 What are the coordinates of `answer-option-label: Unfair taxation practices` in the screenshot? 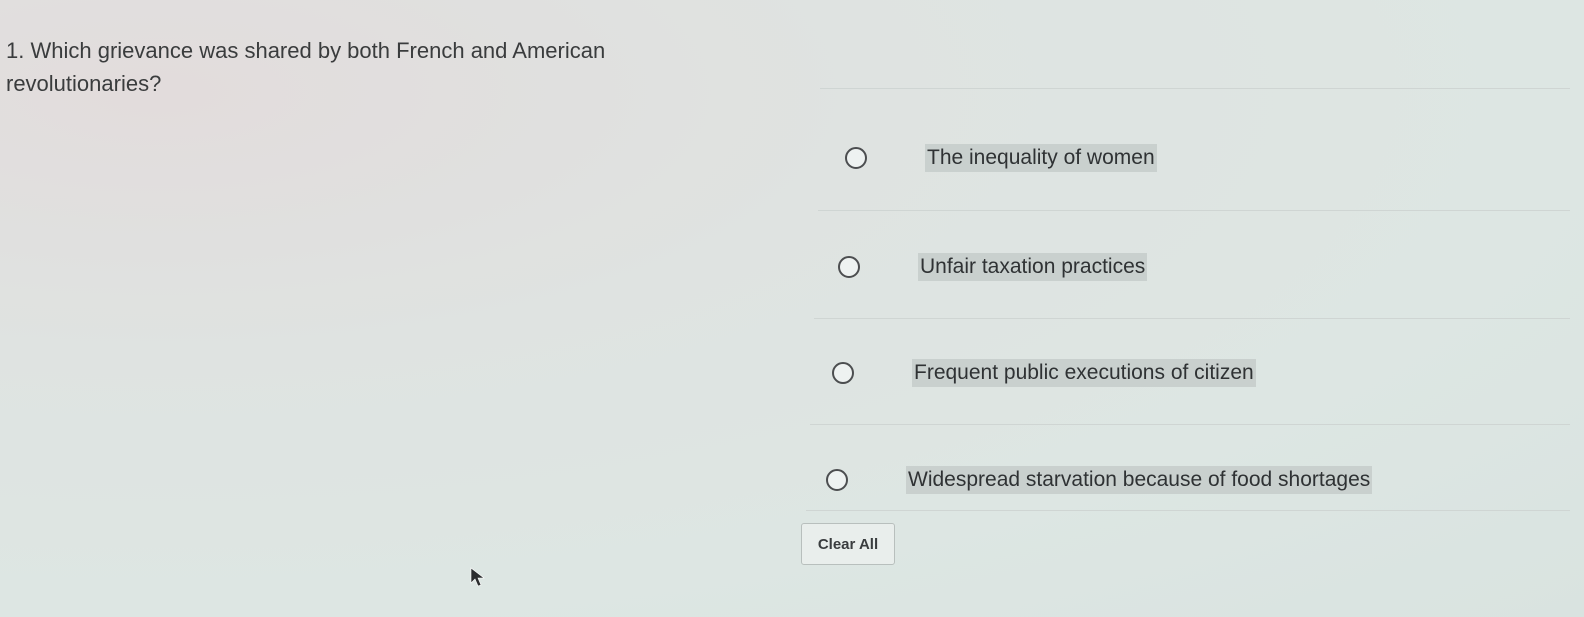 It's located at (1033, 267).